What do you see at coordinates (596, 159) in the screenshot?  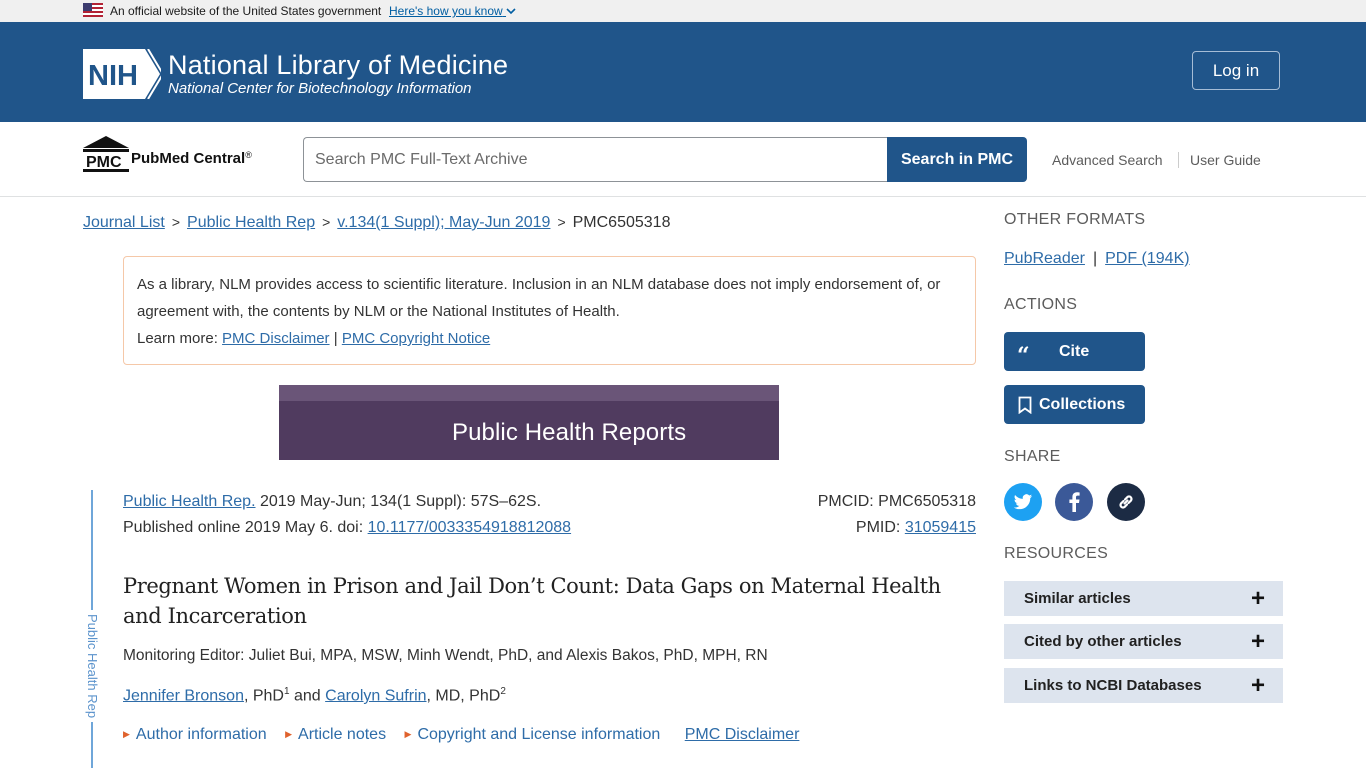 I see `search-input` at bounding box center [596, 159].